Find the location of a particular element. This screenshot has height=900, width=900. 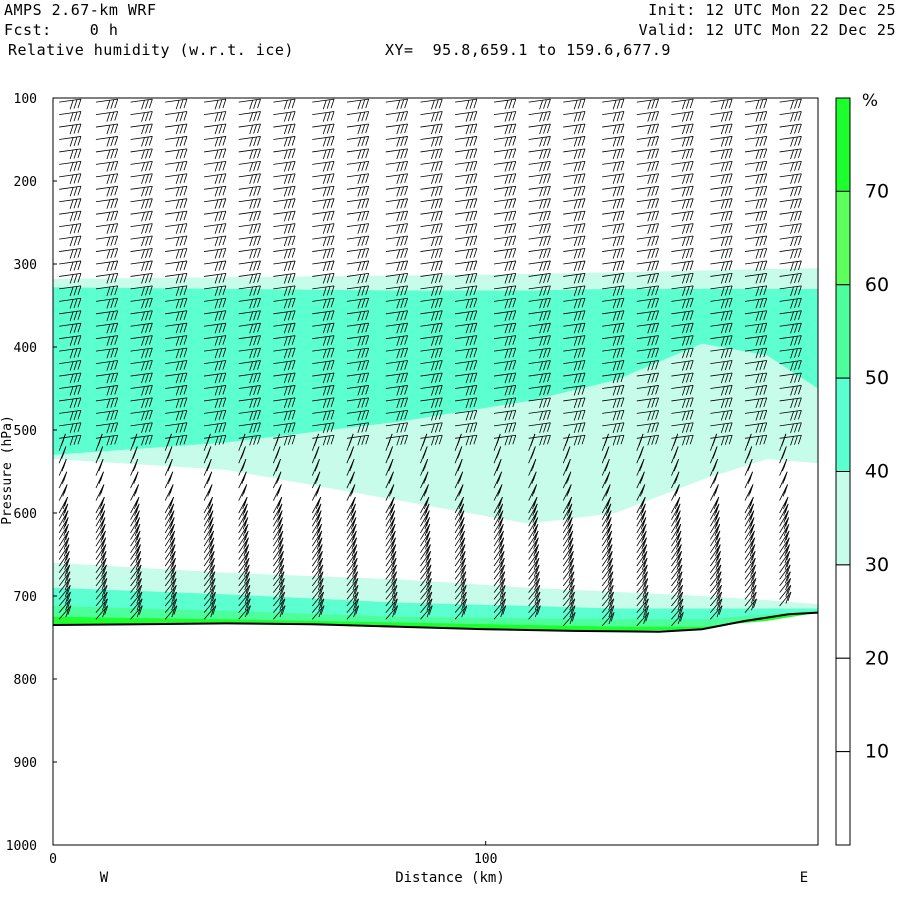

y-tick-label: 600 is located at coordinates (25, 514).